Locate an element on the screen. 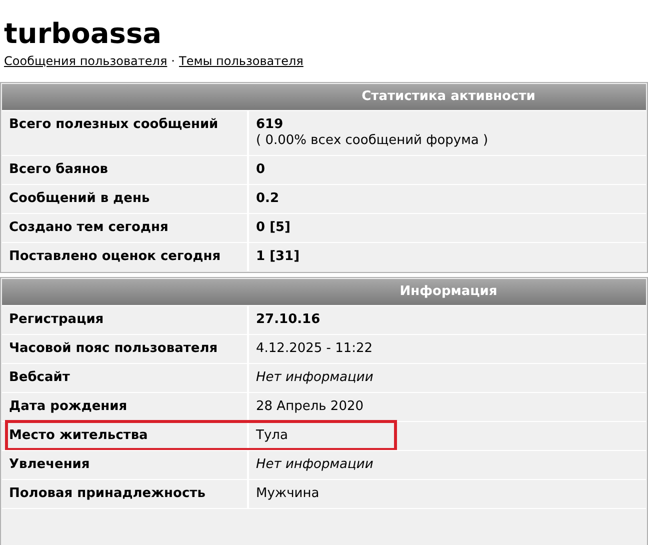 The width and height of the screenshot is (648, 545). row-value: Мужчина is located at coordinates (288, 494).